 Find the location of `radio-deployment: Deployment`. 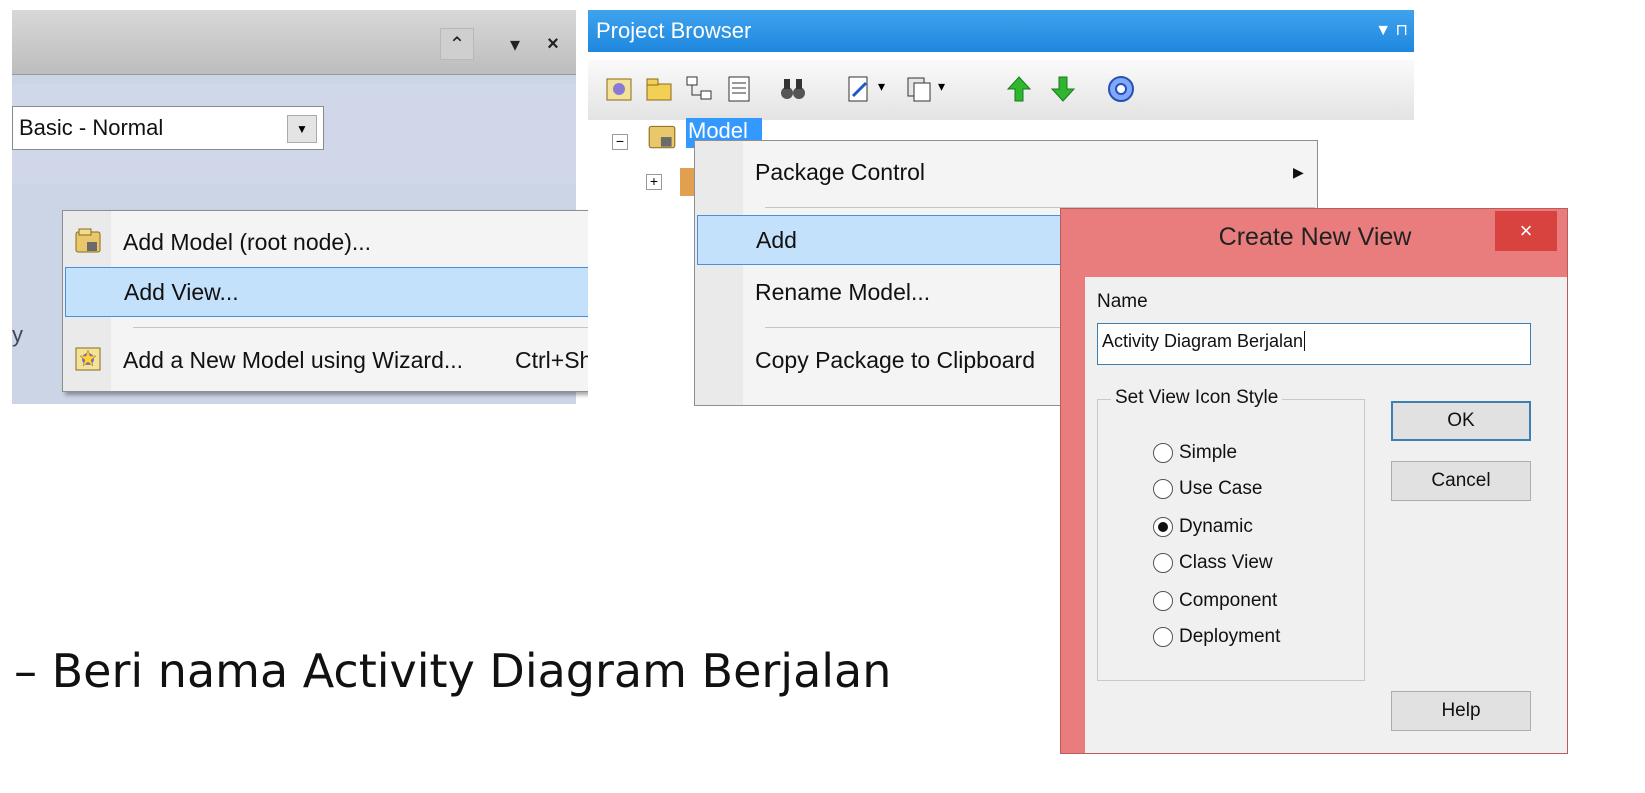

radio-deployment: Deployment is located at coordinates (1216, 637).